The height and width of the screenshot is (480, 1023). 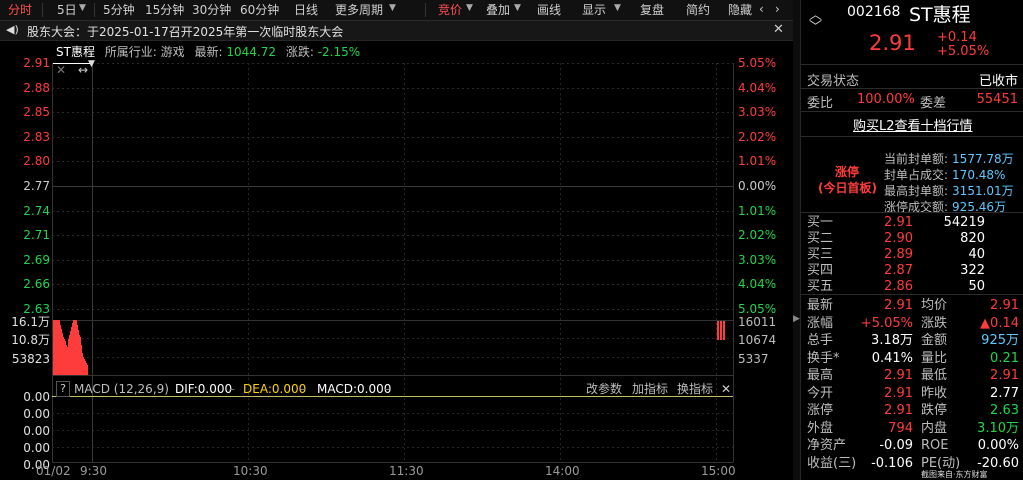 What do you see at coordinates (976, 286) in the screenshot?
I see `bid-volume: 50` at bounding box center [976, 286].